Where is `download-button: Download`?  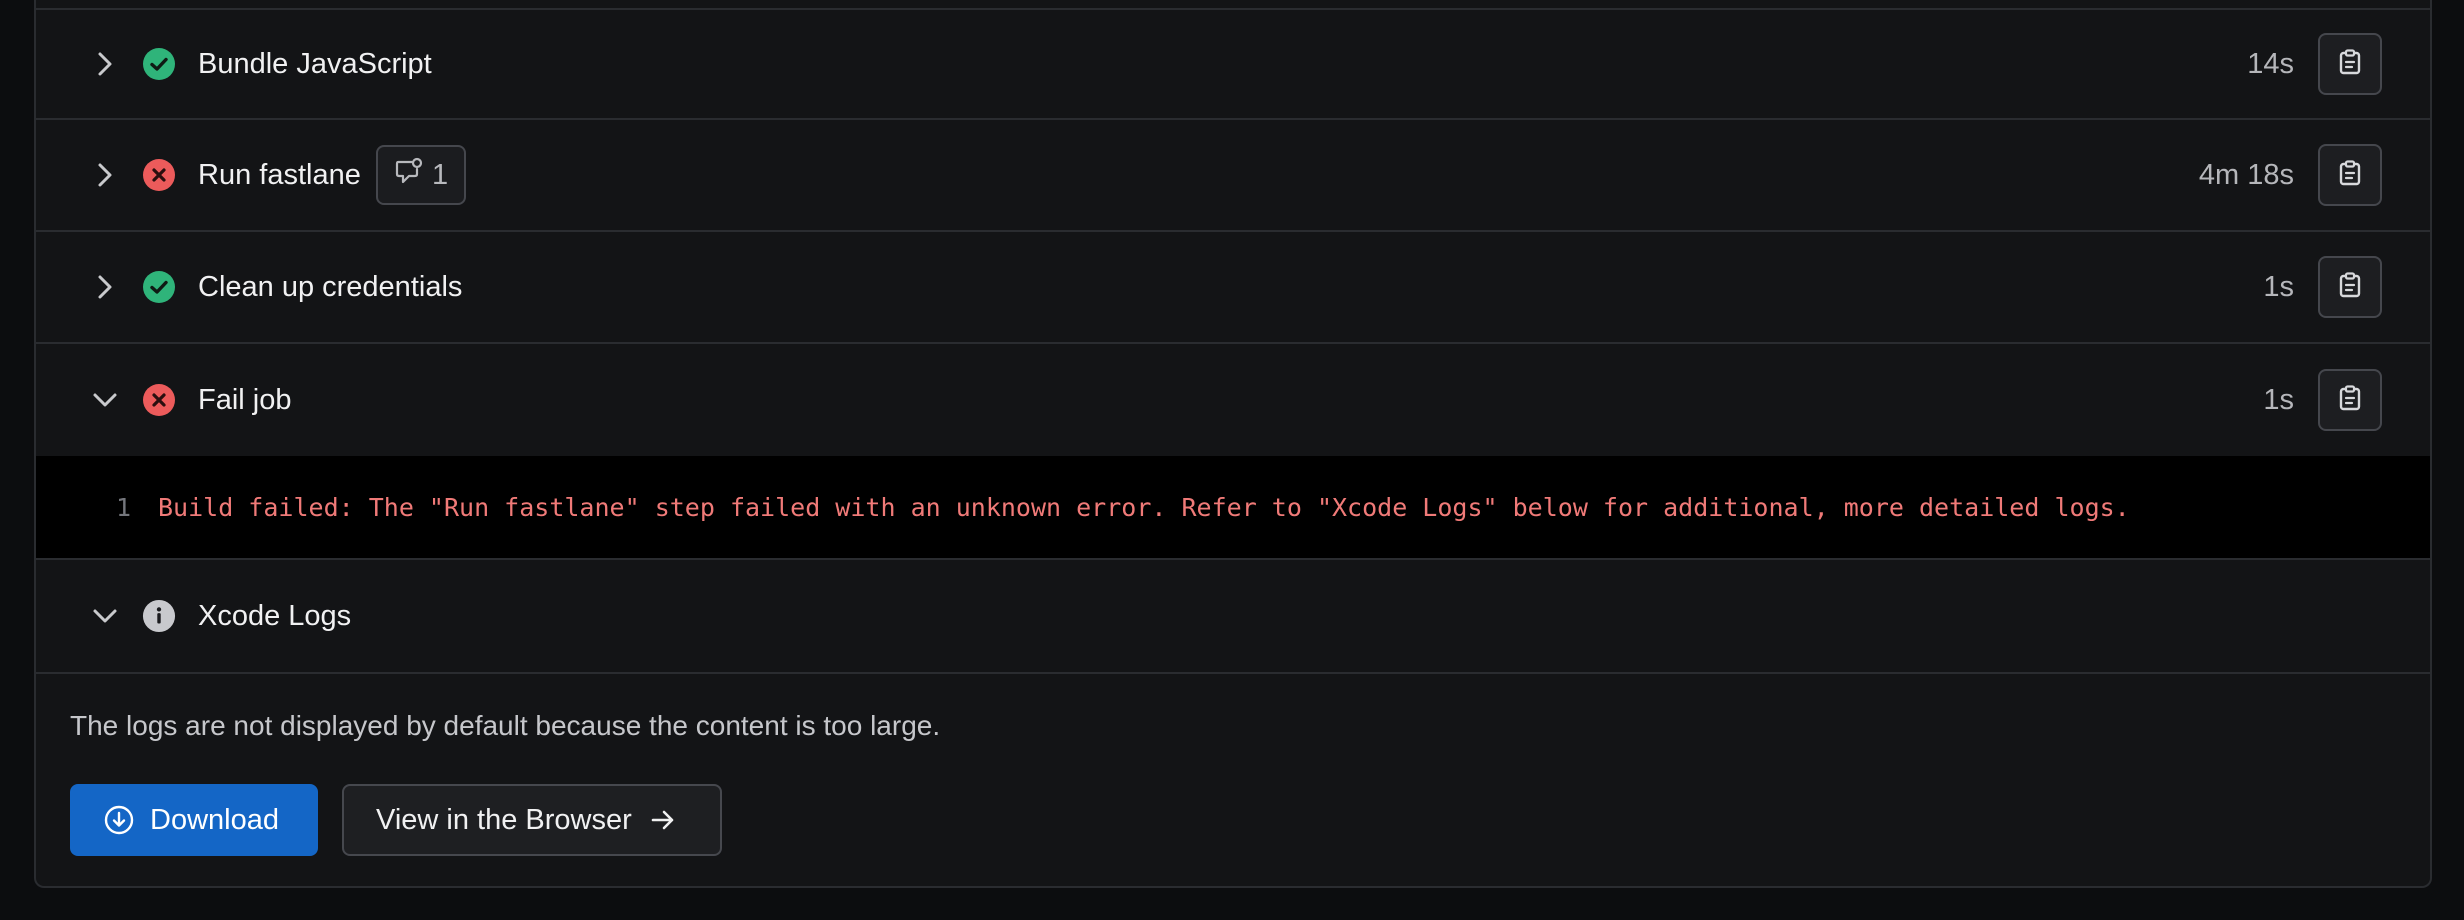 download-button: Download is located at coordinates (194, 820).